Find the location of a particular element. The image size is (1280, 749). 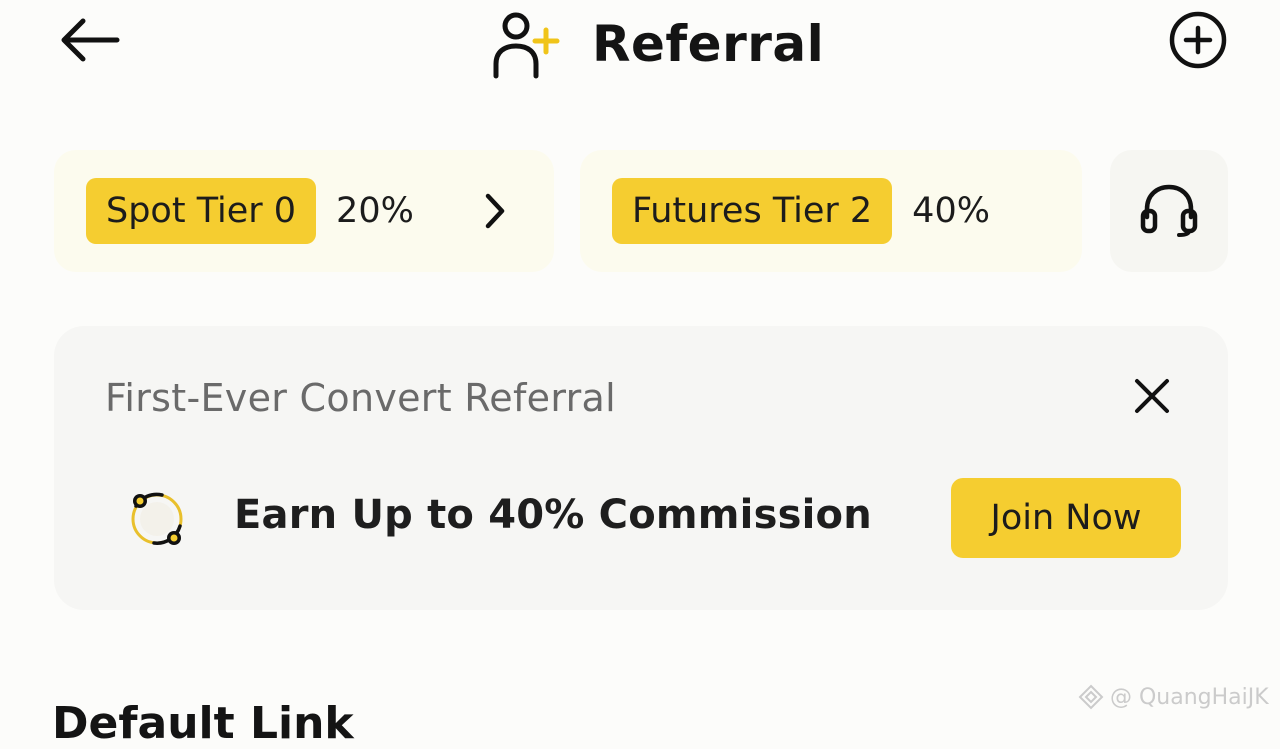

spot-tier-card: Spot Tier 0 20% is located at coordinates (304, 211).